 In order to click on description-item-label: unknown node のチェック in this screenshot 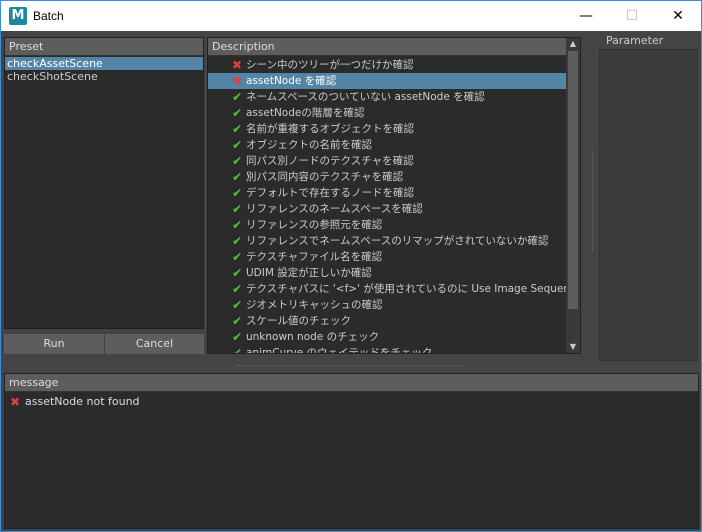, I will do `click(313, 337)`.